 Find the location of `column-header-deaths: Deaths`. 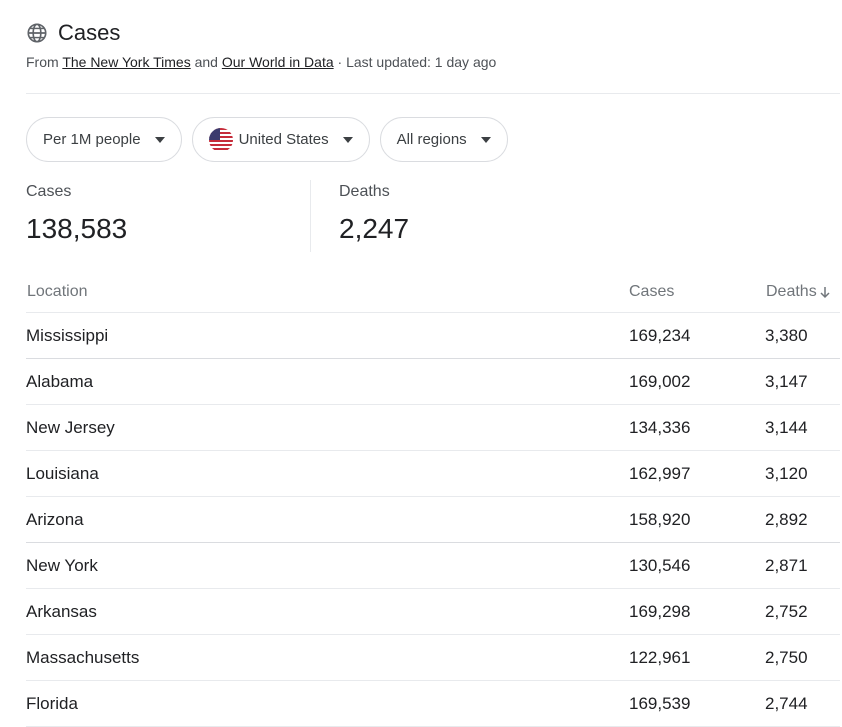

column-header-deaths: Deaths is located at coordinates (798, 292).